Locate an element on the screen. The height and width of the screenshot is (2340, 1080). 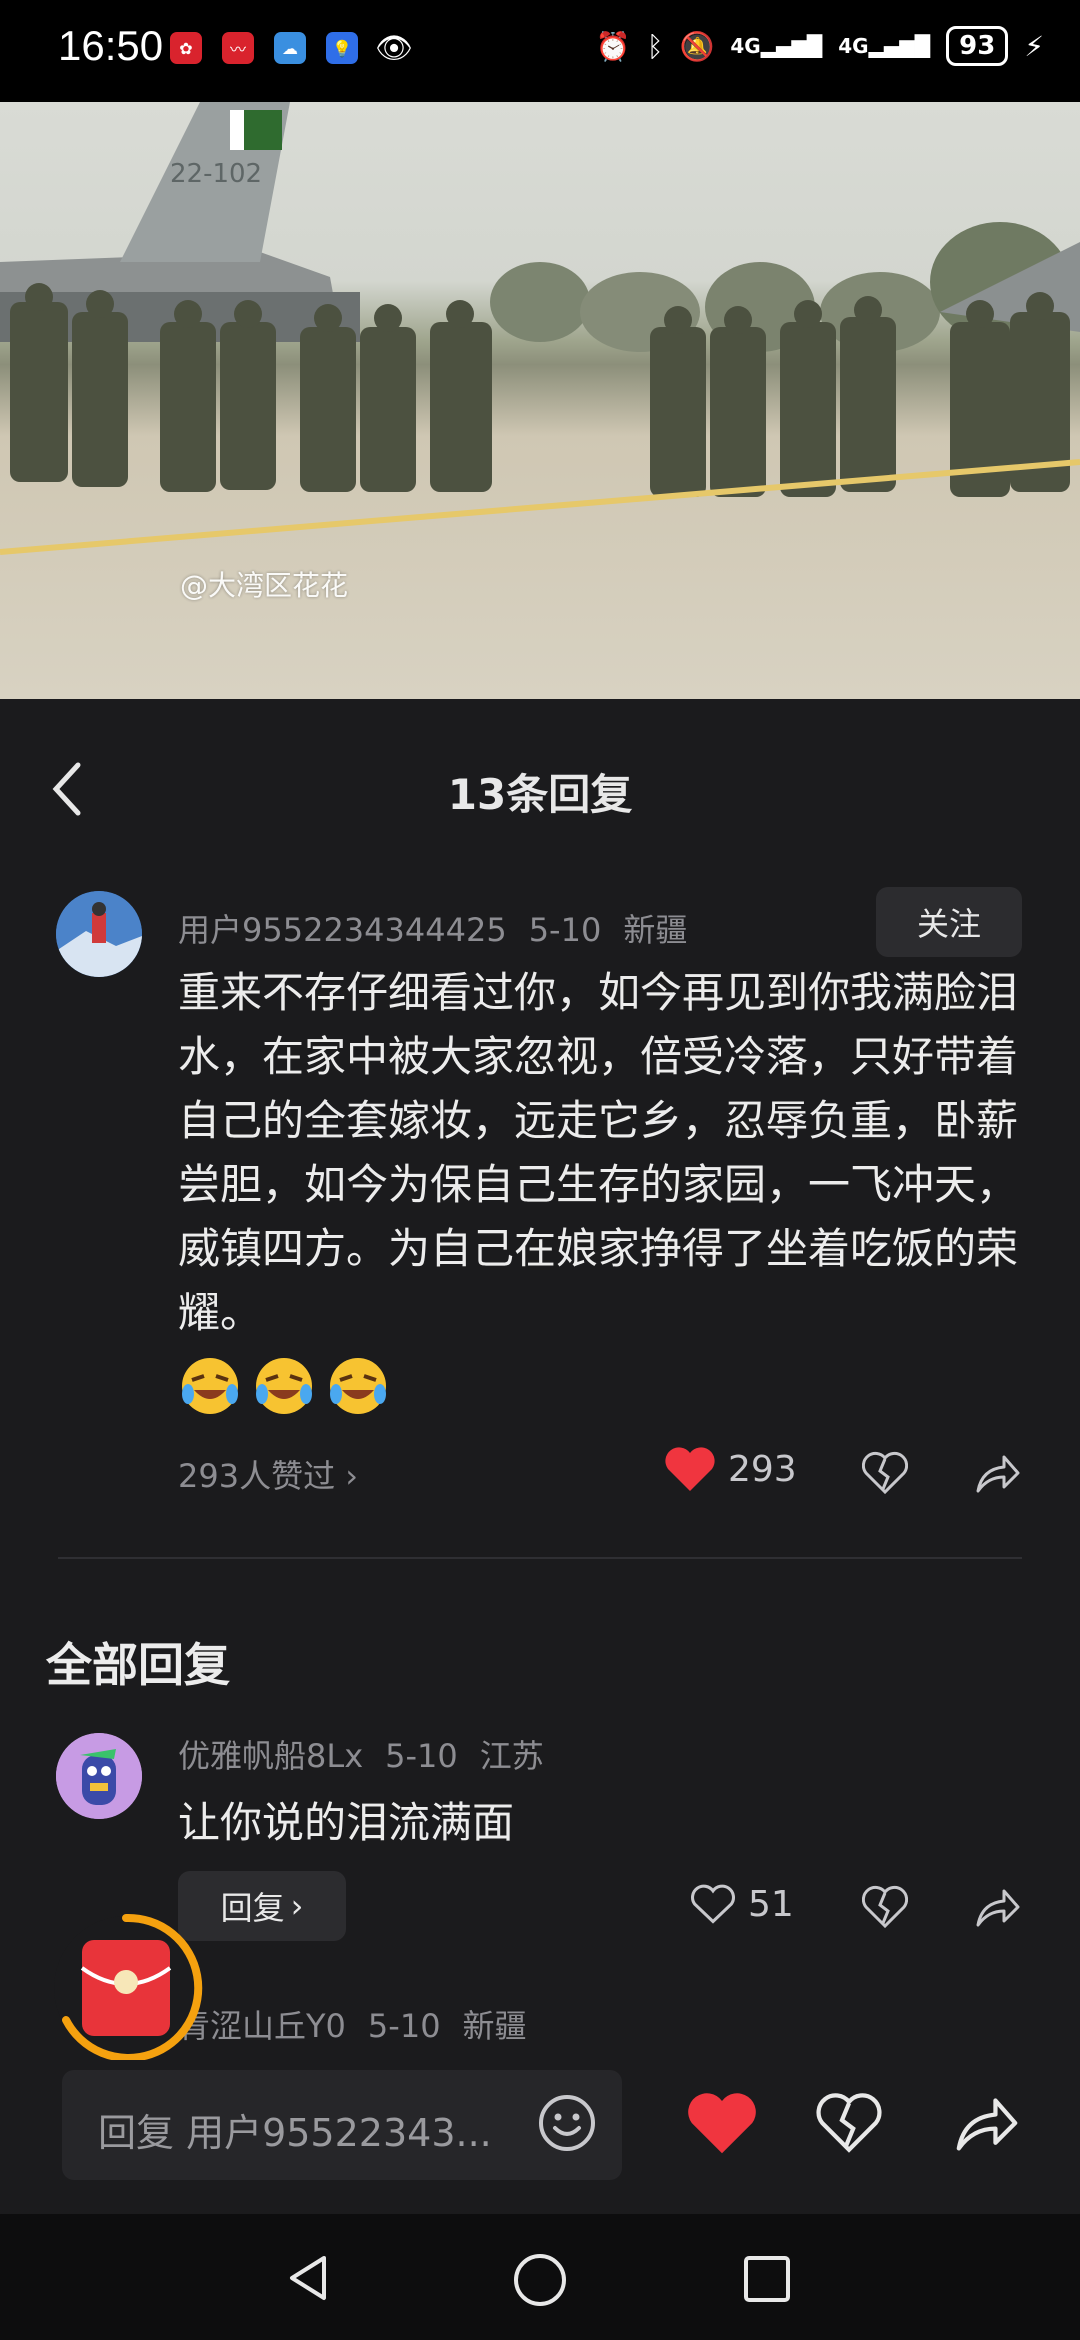
follow-button: 关注 is located at coordinates (949, 922).